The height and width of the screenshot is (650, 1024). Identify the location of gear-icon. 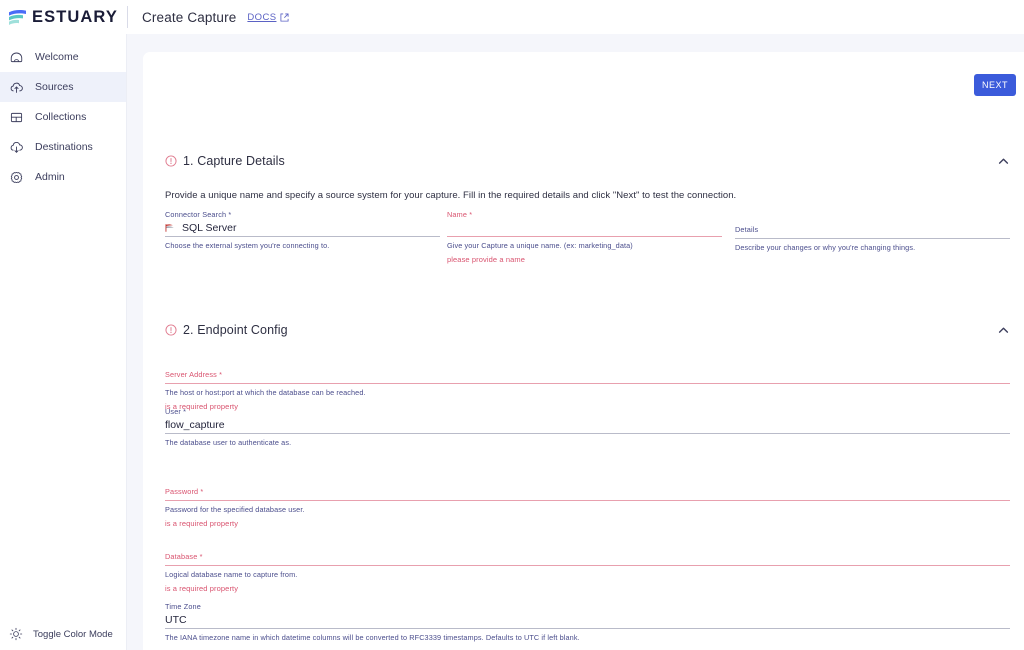
(16, 177).